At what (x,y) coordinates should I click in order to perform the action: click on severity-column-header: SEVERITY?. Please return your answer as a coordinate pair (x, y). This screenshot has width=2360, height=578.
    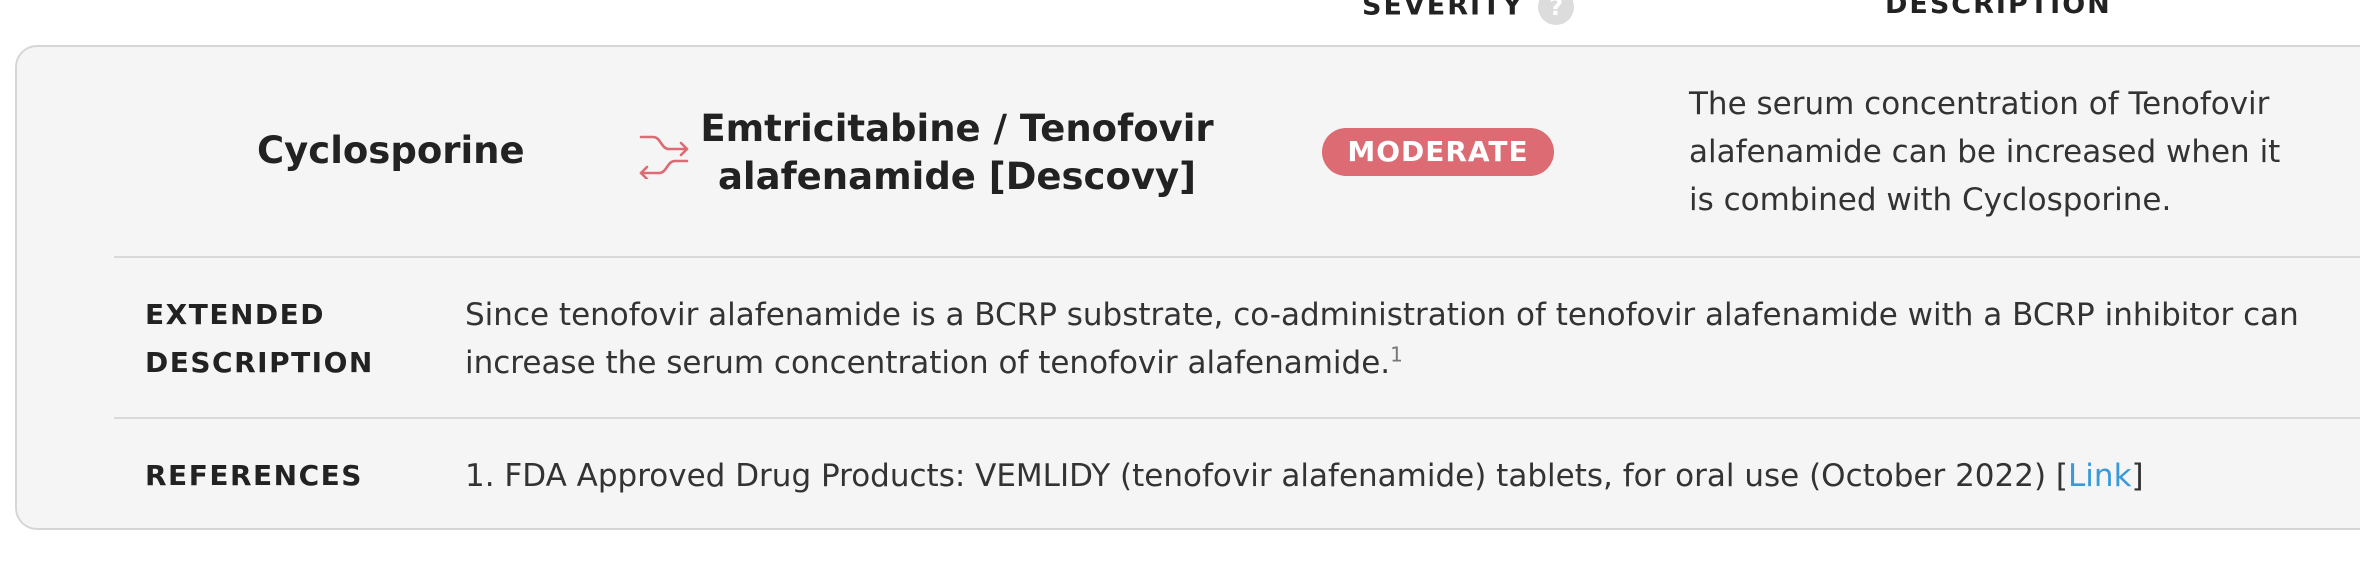
    Looking at the image, I should click on (1468, 12).